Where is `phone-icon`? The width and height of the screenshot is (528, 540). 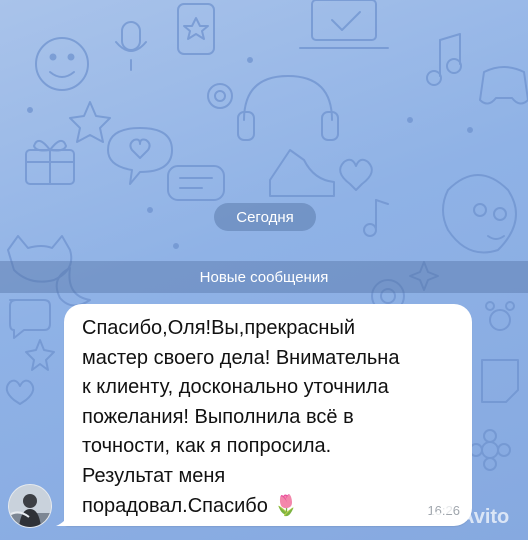 phone-icon is located at coordinates (196, 29).